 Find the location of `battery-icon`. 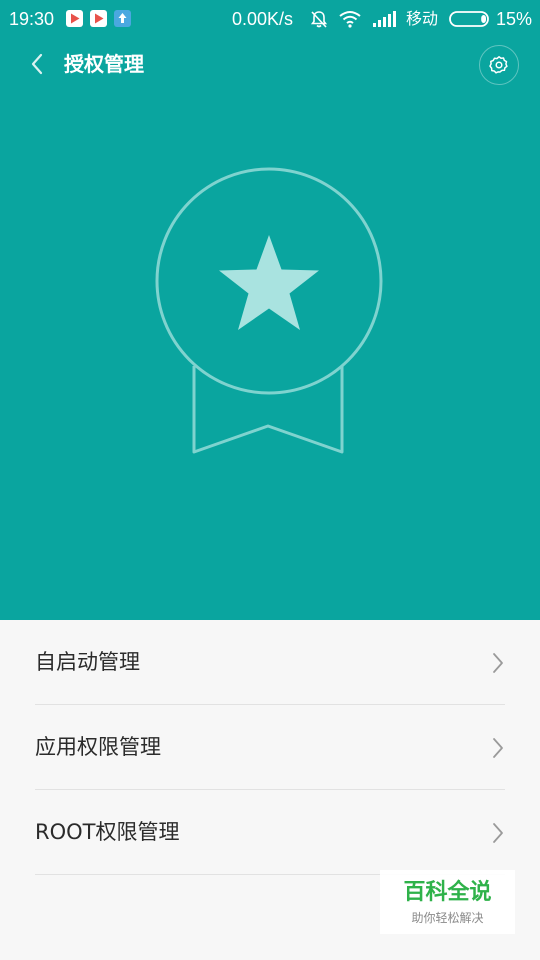

battery-icon is located at coordinates (469, 19).